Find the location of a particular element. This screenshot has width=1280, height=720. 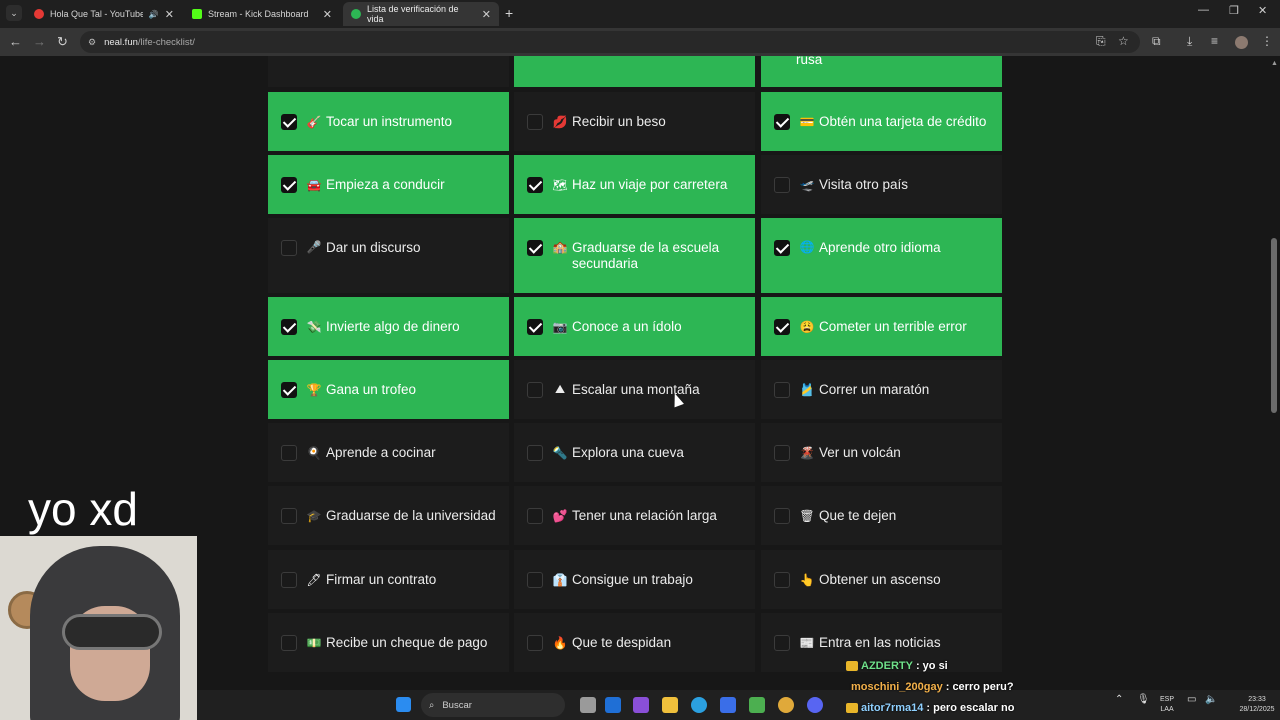

checklist-item: 💕 Tener una relación larga is located at coordinates (634, 515).